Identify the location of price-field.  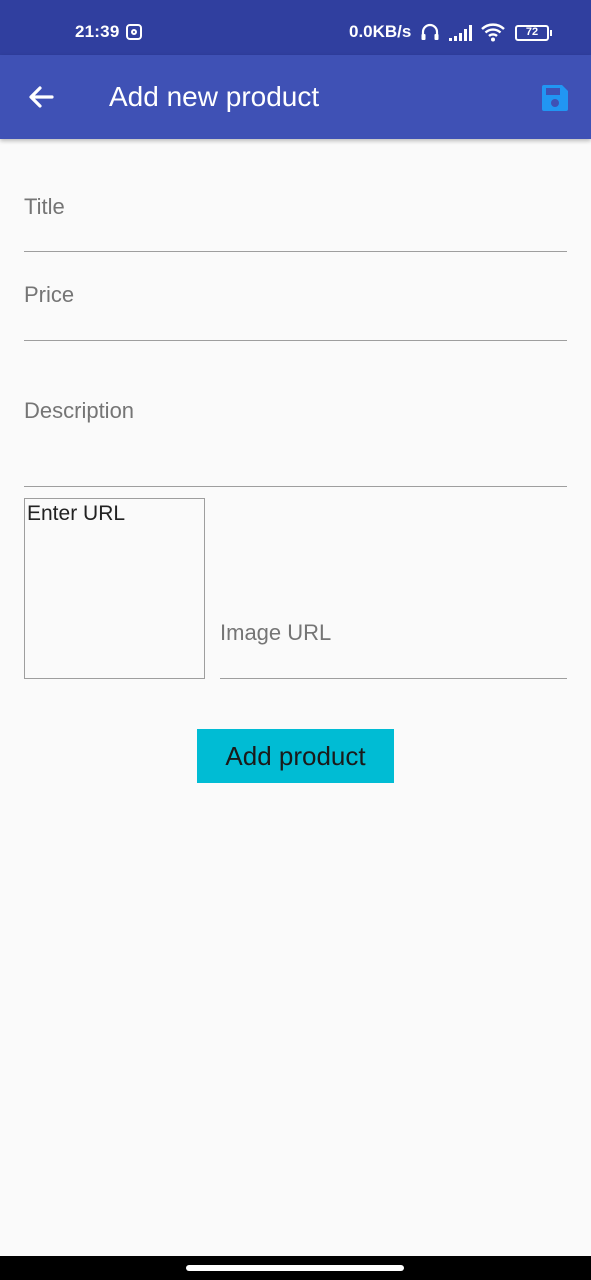
(295, 305).